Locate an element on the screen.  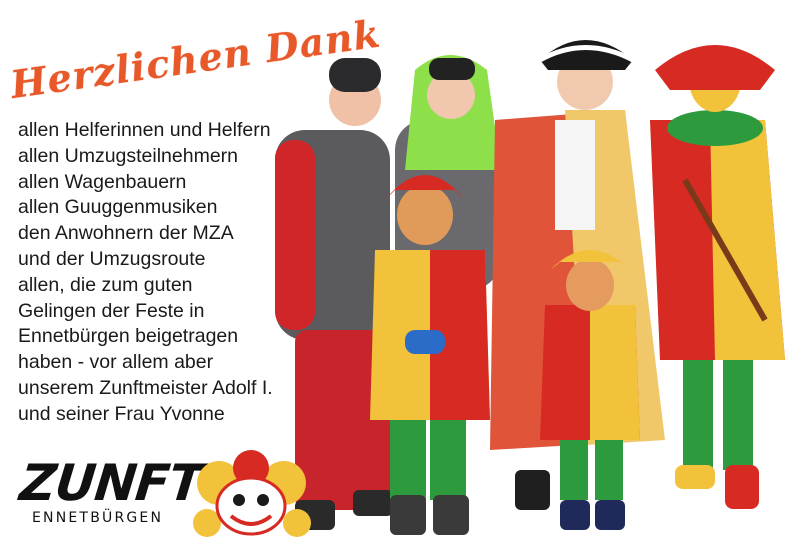
logo-wordmark: ZUNFT is located at coordinates (111, 483).